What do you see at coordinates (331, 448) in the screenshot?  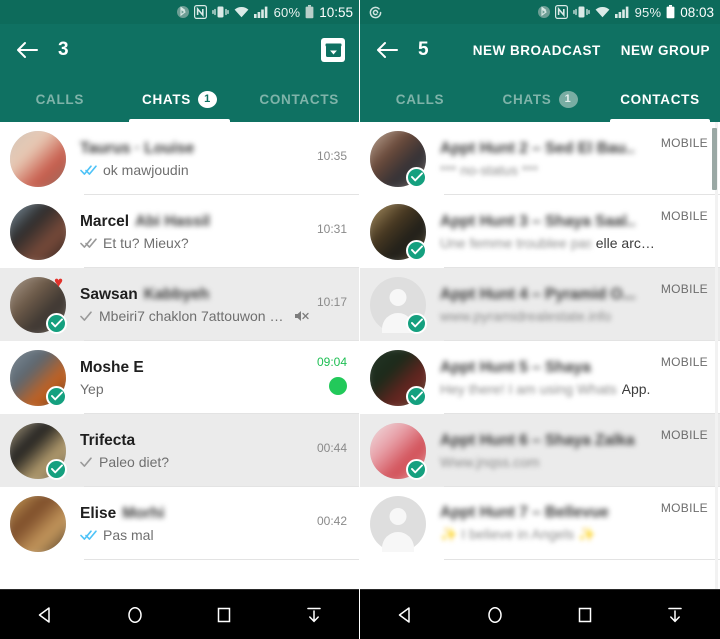 I see `timestamp: 00:44` at bounding box center [331, 448].